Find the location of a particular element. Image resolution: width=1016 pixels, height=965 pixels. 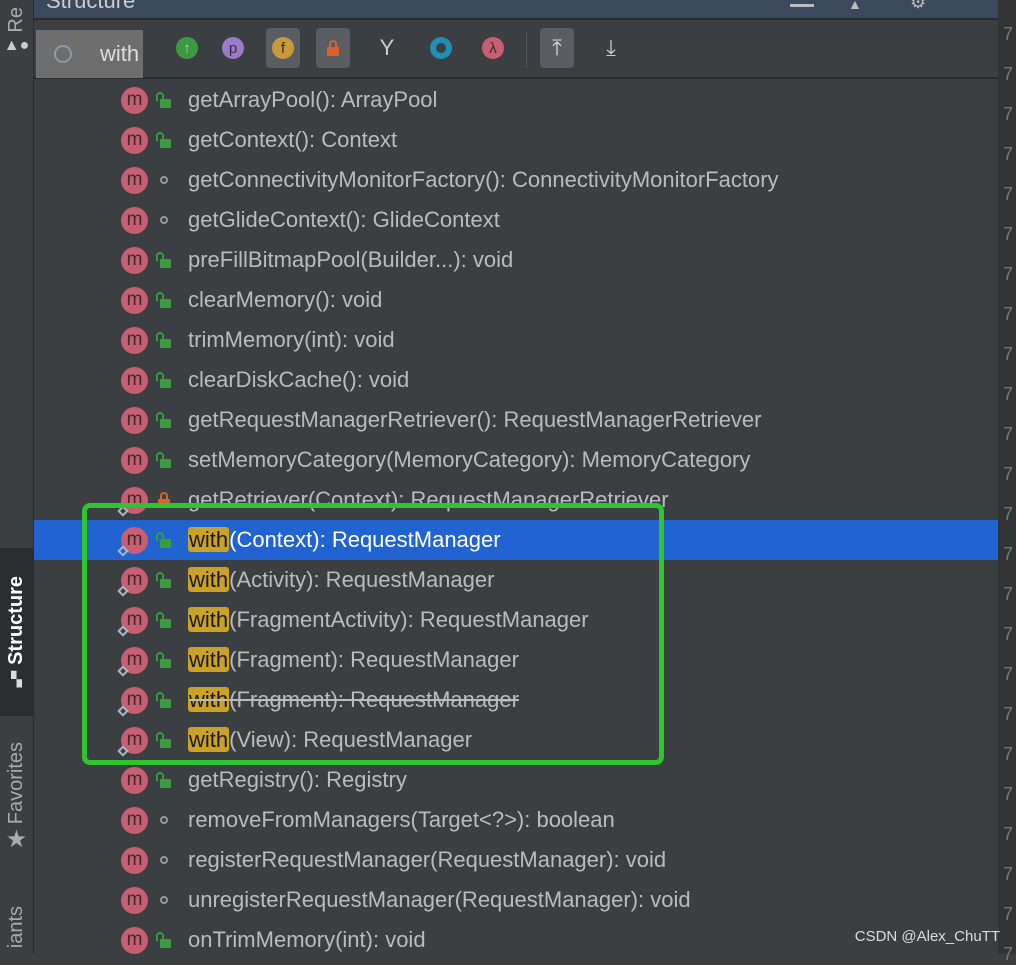

tree-item: m with(View): RequestManager is located at coordinates (516, 740).